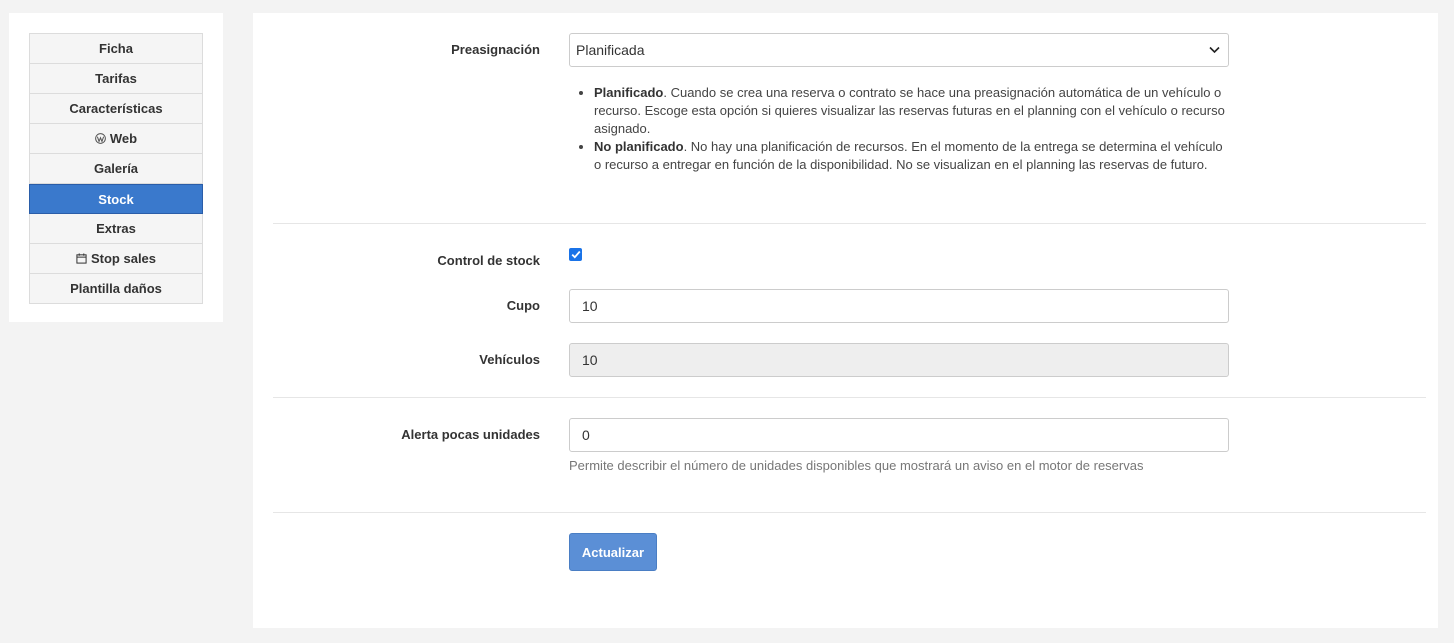 This screenshot has height=643, width=1454. I want to click on stock-control-label: Control de stock, so click(488, 260).